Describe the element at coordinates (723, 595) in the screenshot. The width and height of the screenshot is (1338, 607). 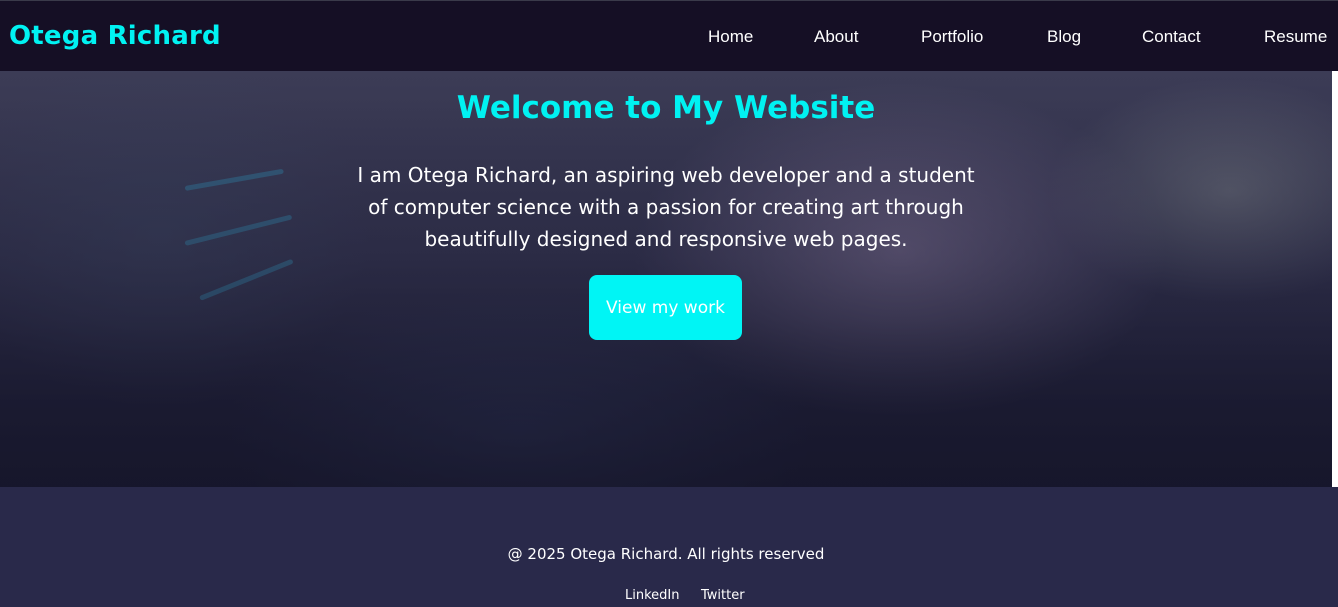
I see `twitter-link: Twitter` at that location.